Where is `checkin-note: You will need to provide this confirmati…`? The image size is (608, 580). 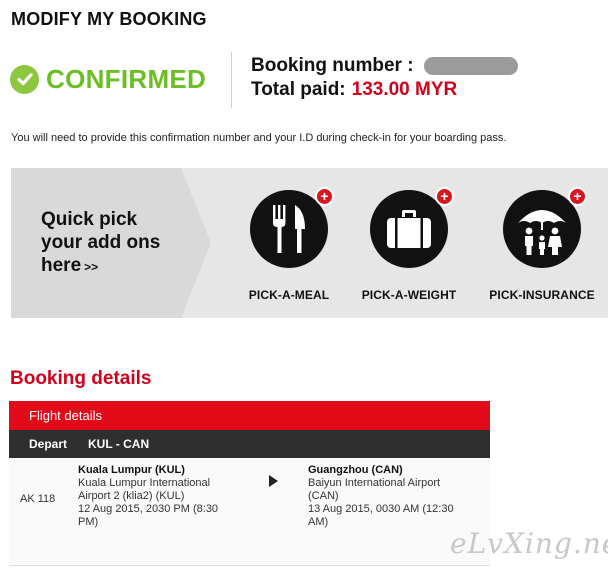
checkin-note: You will need to provide this confirmati… is located at coordinates (259, 138).